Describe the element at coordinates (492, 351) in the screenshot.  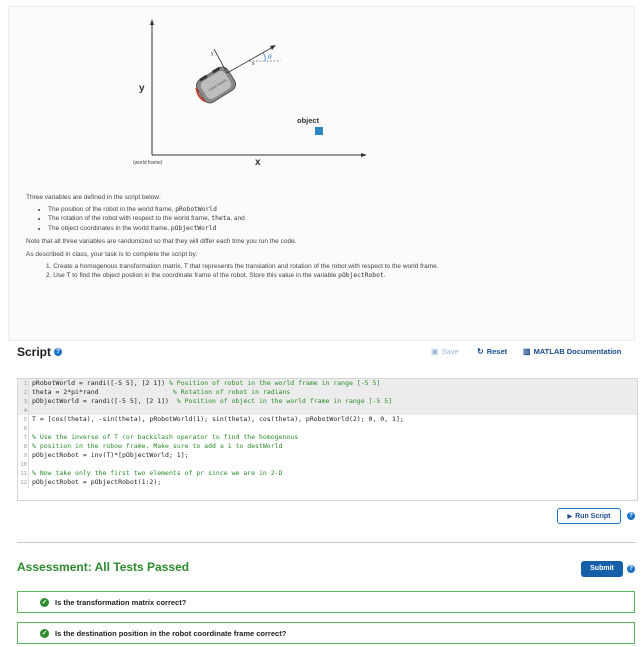
I see `reset-button: ↻ Reset` at that location.